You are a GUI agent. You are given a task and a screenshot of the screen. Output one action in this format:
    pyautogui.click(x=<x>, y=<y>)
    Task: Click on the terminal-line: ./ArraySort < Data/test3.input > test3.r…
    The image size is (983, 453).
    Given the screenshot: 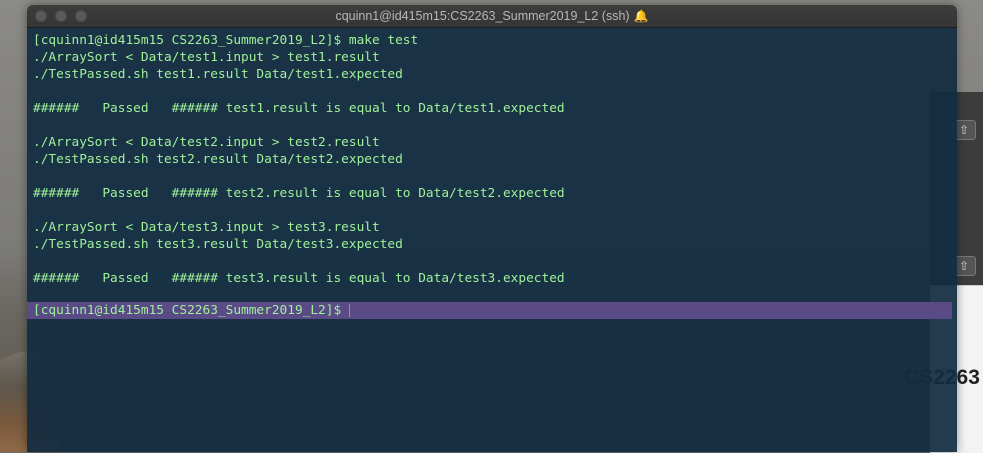 What is the action you would take?
    pyautogui.click(x=206, y=227)
    